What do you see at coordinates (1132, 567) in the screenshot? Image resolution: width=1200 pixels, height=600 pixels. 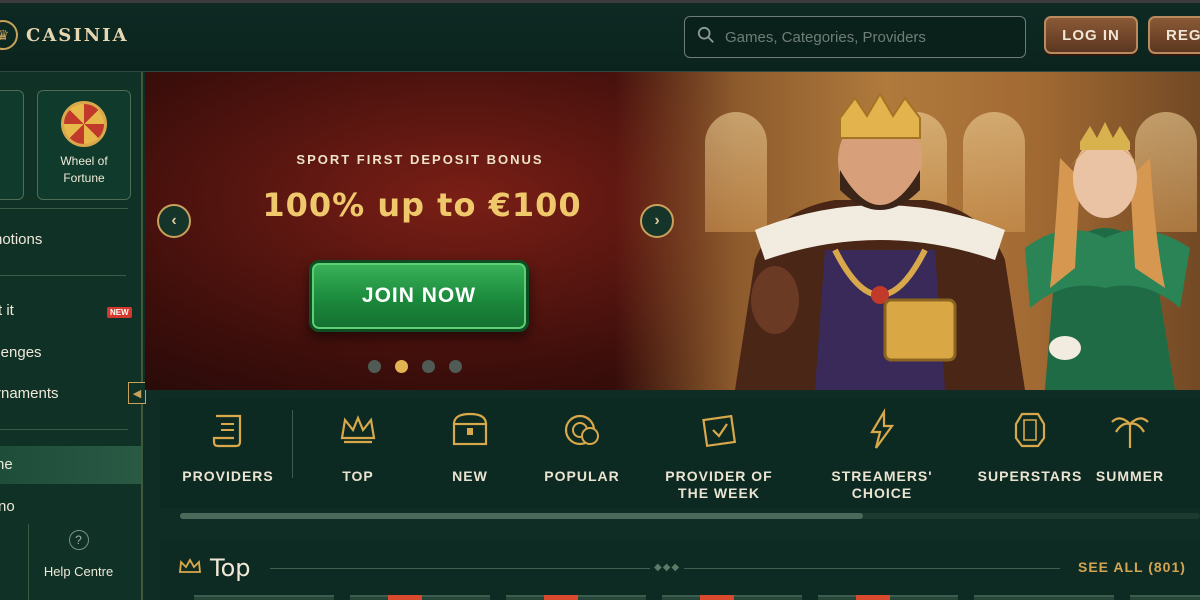 I see `see-all-link: SEE ALL (801)` at bounding box center [1132, 567].